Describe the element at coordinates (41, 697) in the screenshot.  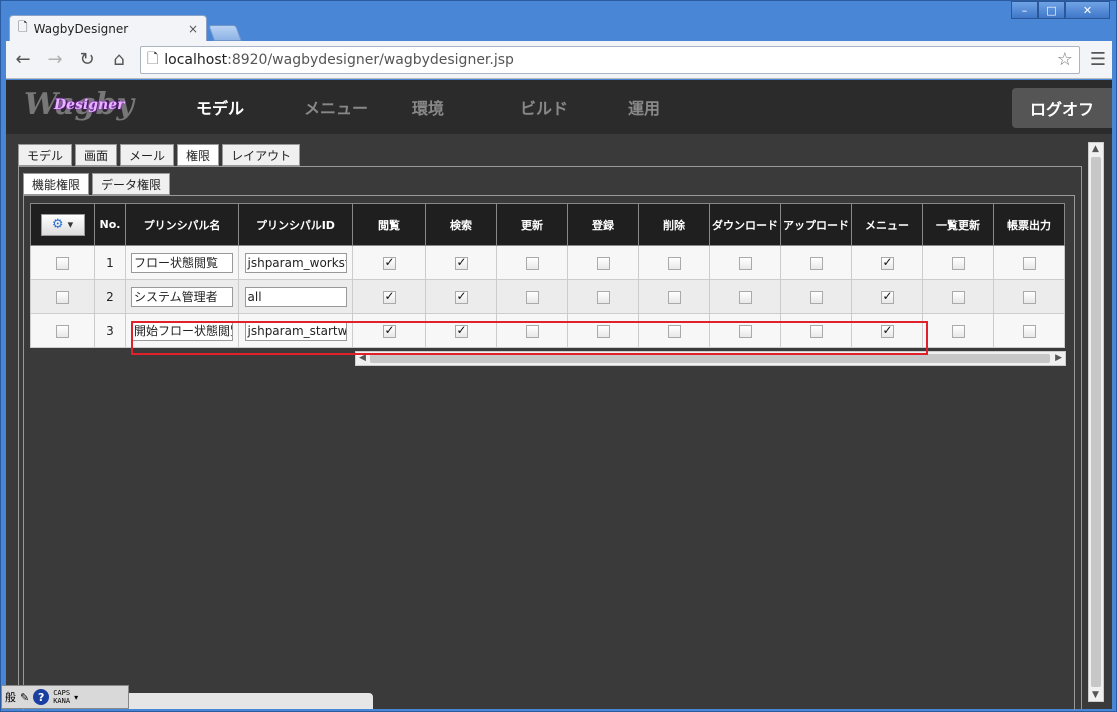
I see `help-icon: ?` at that location.